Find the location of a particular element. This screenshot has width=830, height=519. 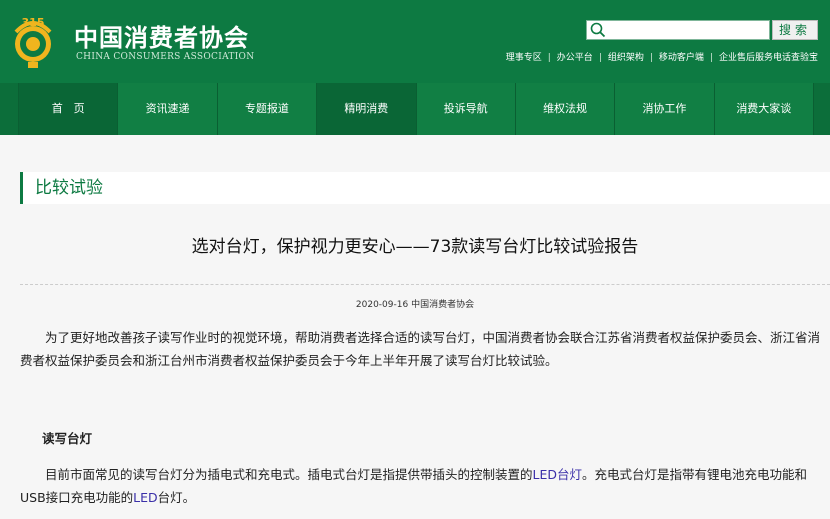

cca-logo-icon: 315 is located at coordinates (33, 41).